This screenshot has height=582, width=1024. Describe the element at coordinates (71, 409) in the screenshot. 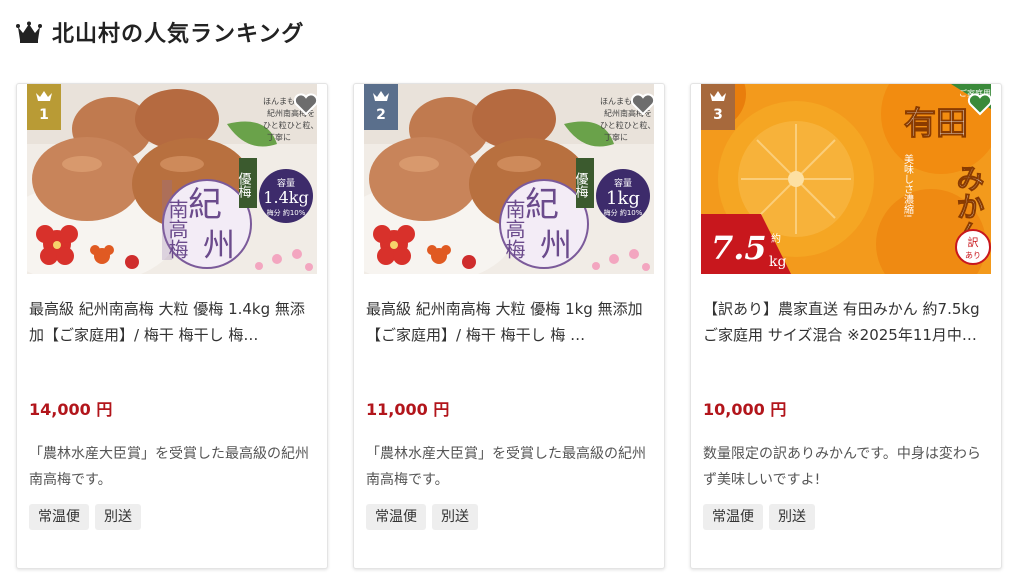

I see `product-price: 14,000 円` at that location.